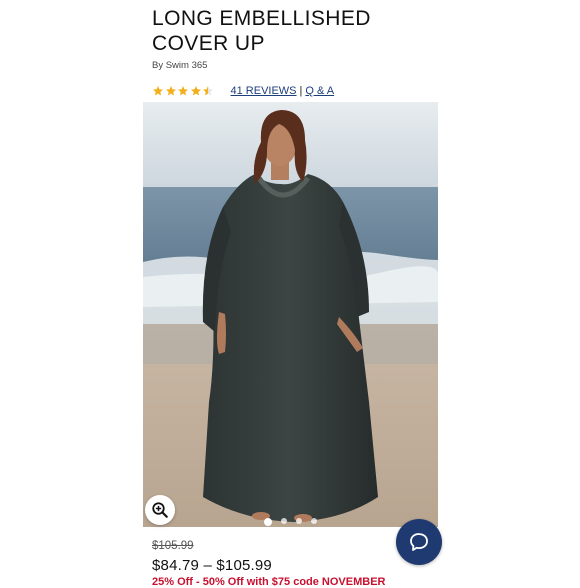  What do you see at coordinates (208, 91) in the screenshot?
I see `half-star-icon` at bounding box center [208, 91].